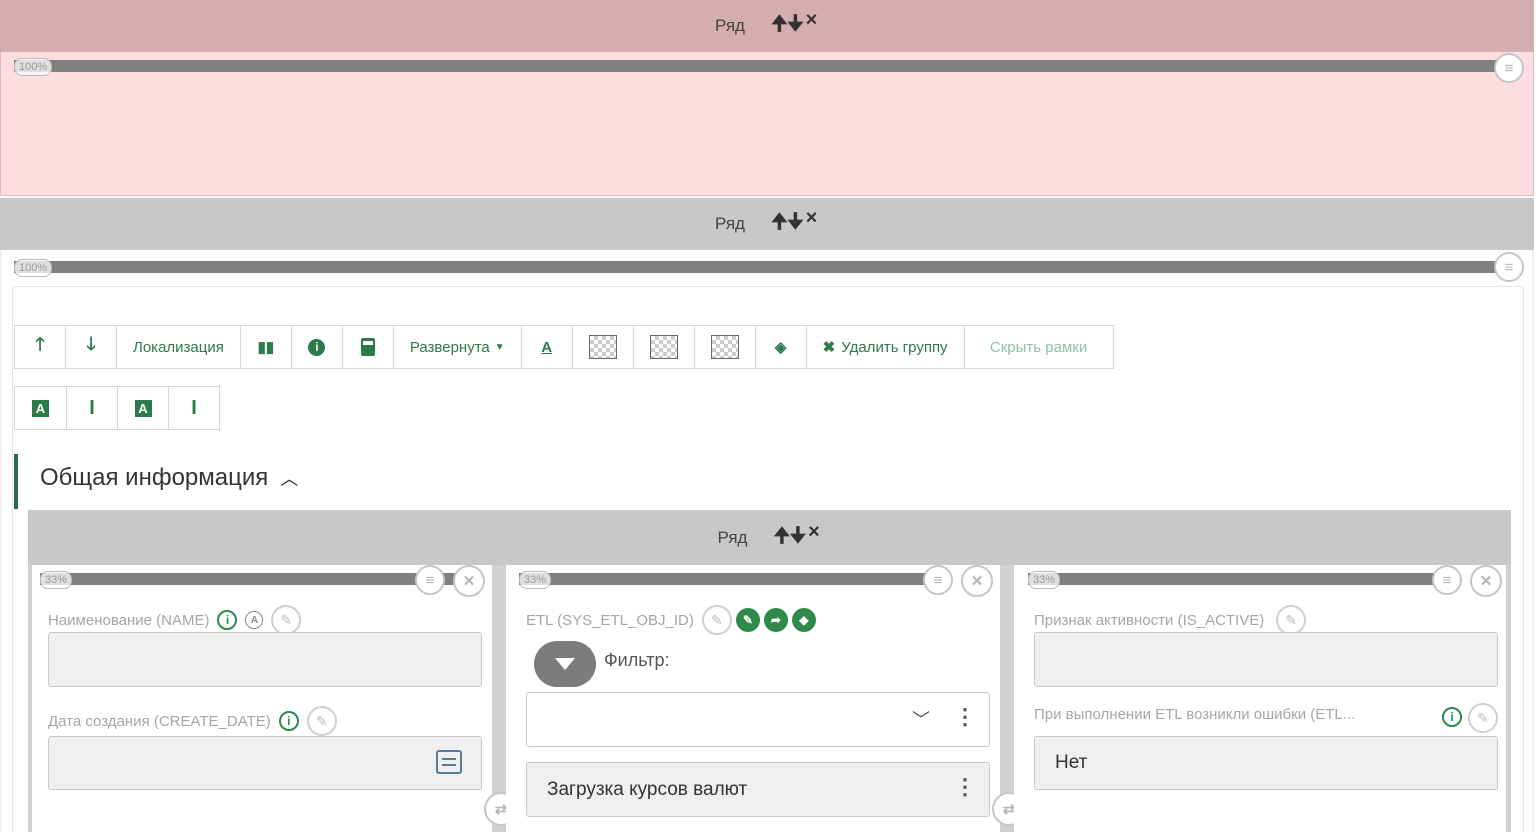 The width and height of the screenshot is (1538, 832). Describe the element at coordinates (734, 579) in the screenshot. I see `column-2-width-bar` at that location.